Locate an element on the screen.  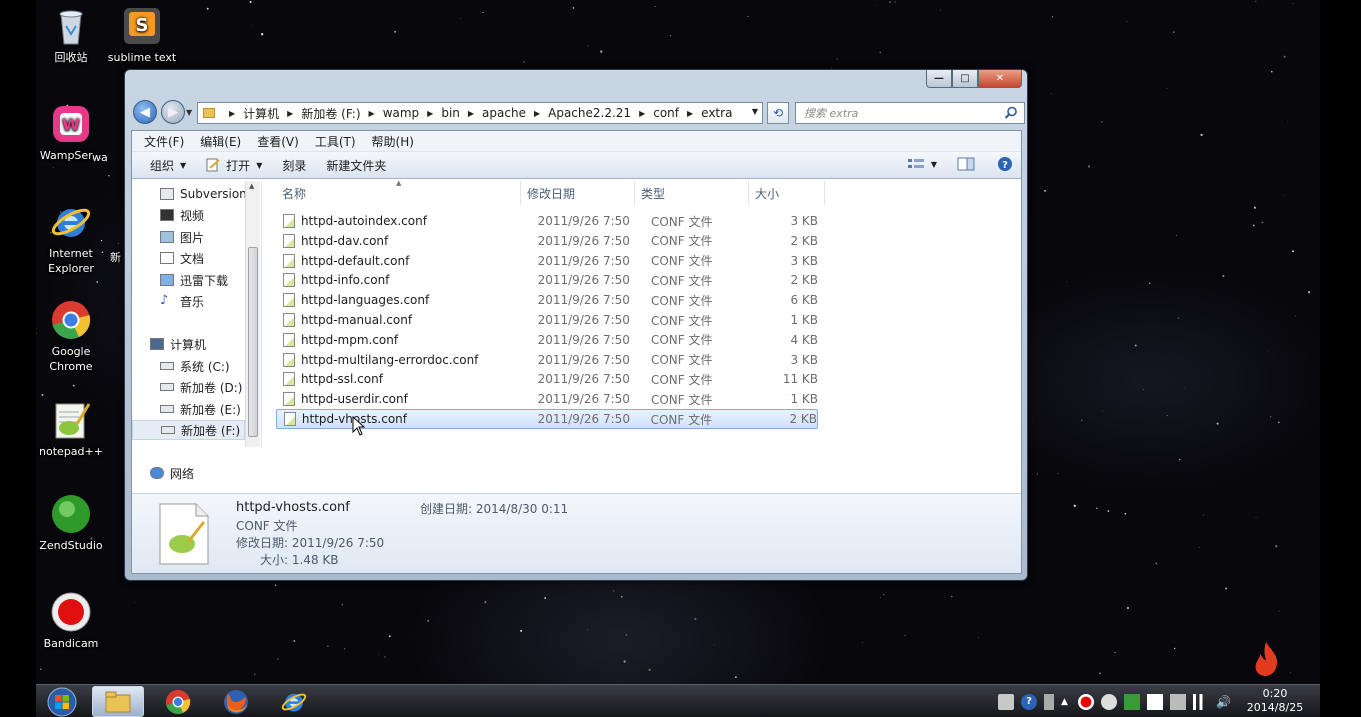
security-icon is located at coordinates (1178, 702).